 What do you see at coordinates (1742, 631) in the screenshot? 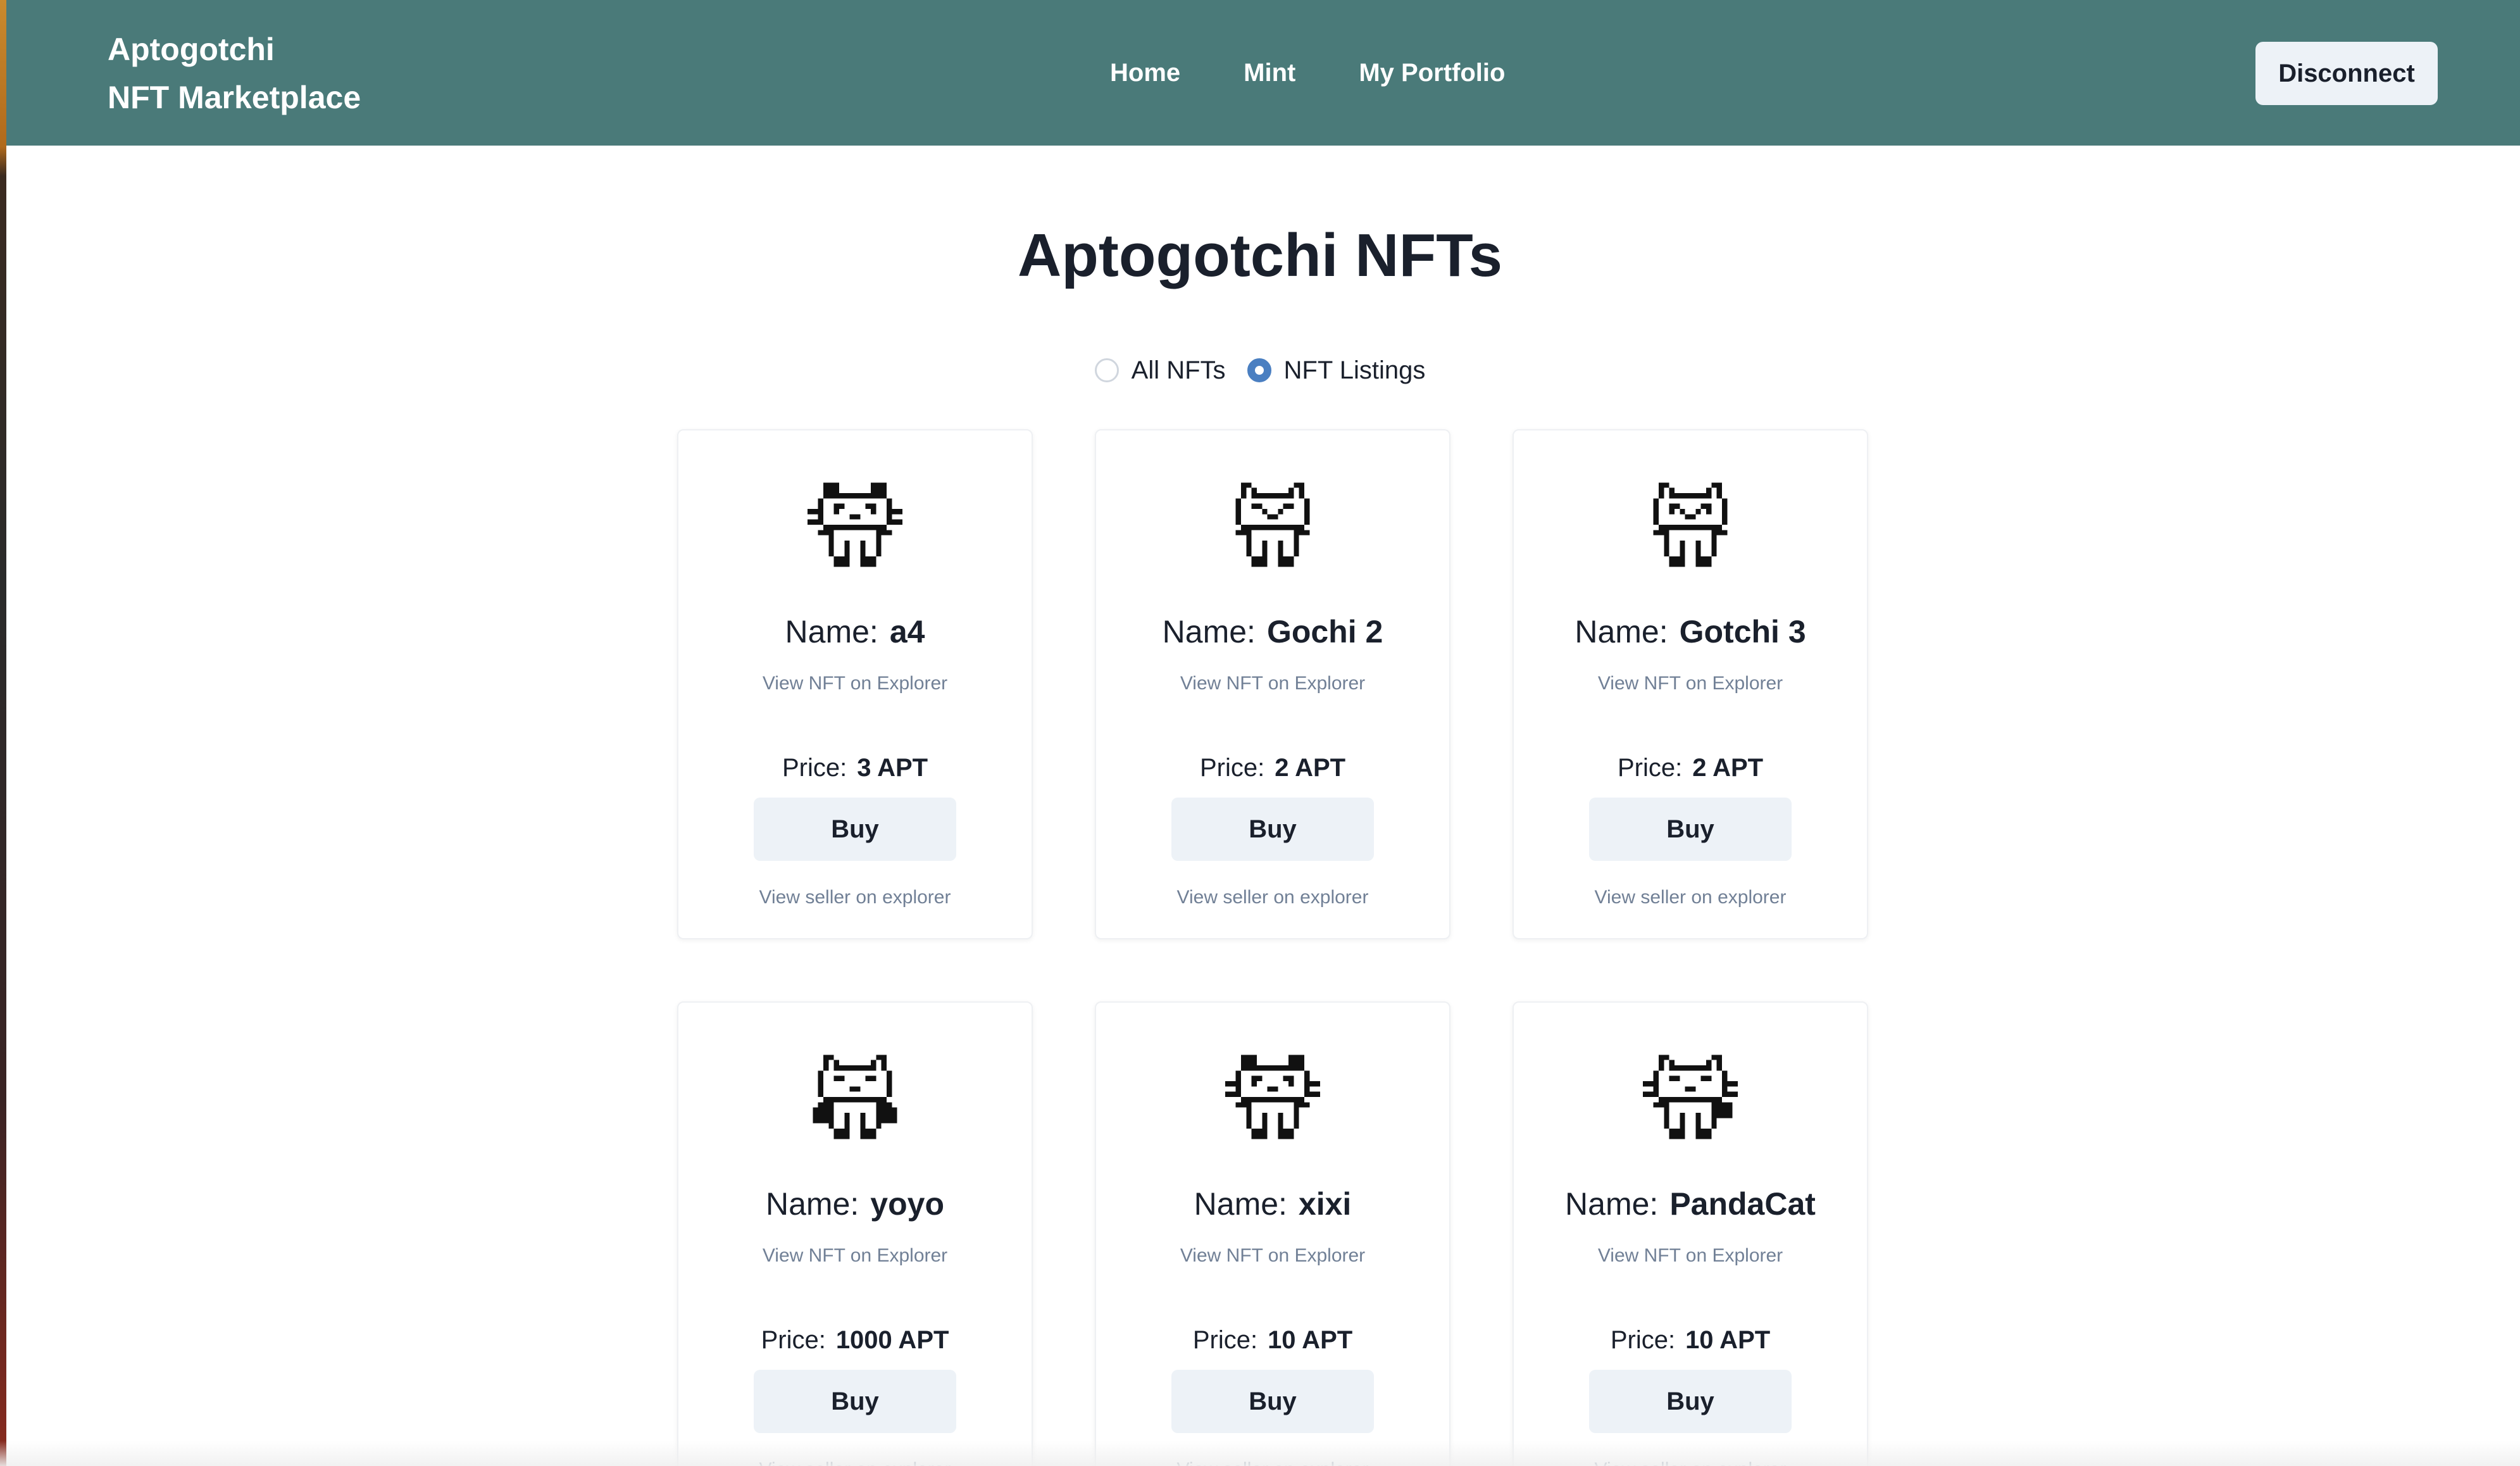
I see `nft-name-value: Gotchi 3` at bounding box center [1742, 631].